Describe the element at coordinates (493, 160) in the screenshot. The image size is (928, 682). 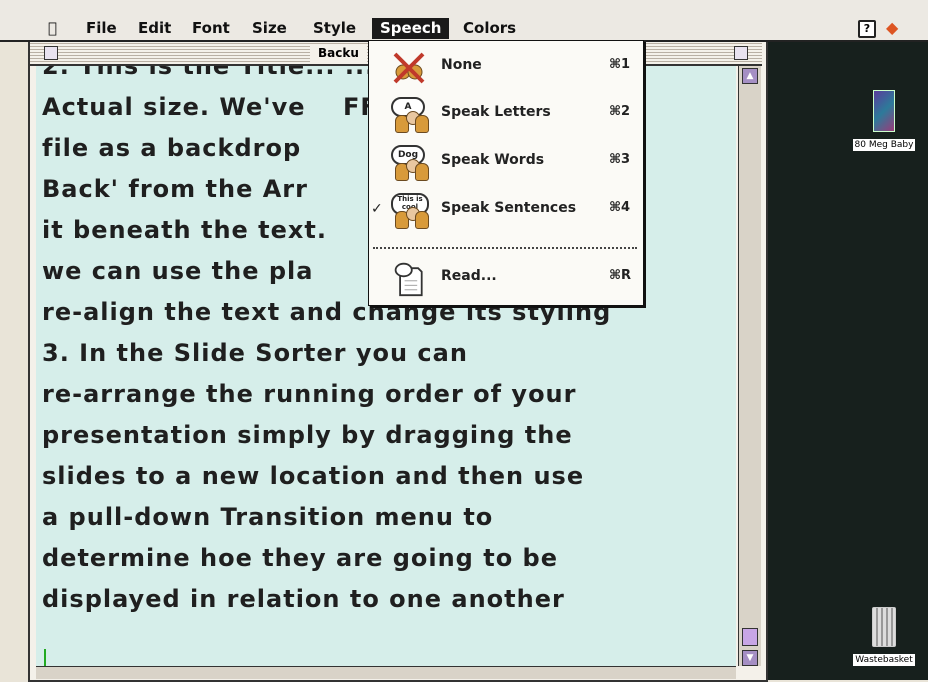
I see `menu-item-label: Speak Words` at that location.